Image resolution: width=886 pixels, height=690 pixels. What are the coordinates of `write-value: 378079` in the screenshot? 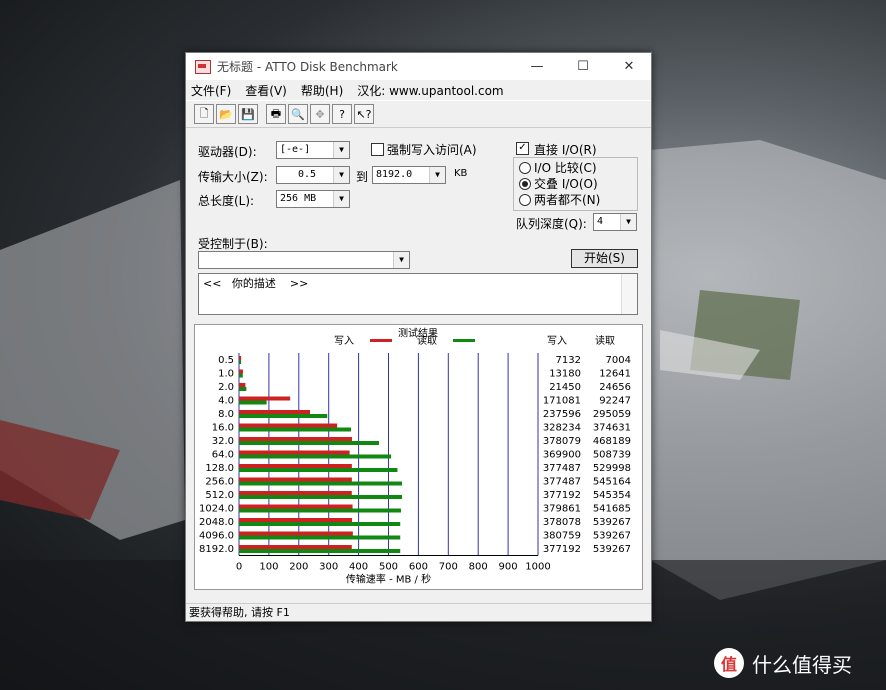 It's located at (562, 441).